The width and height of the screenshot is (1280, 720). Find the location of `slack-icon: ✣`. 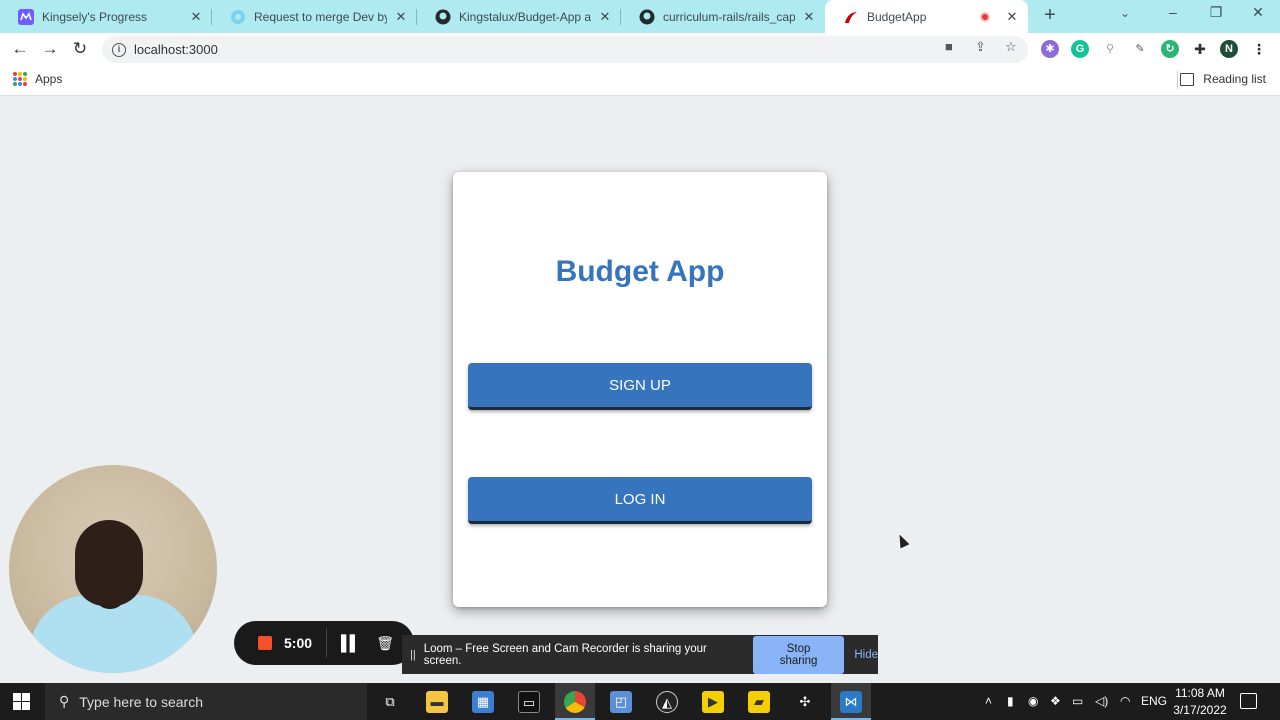

slack-icon: ✣ is located at coordinates (805, 702).